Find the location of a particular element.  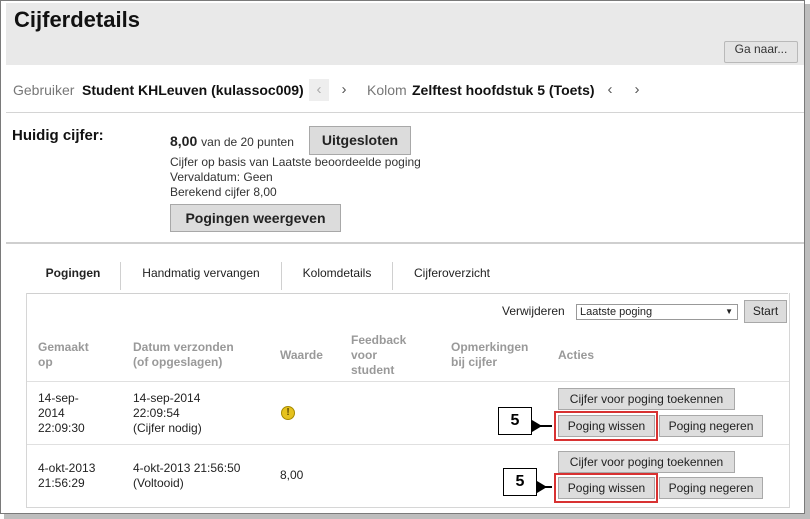

row1-made-line: 2014 is located at coordinates (51, 413).